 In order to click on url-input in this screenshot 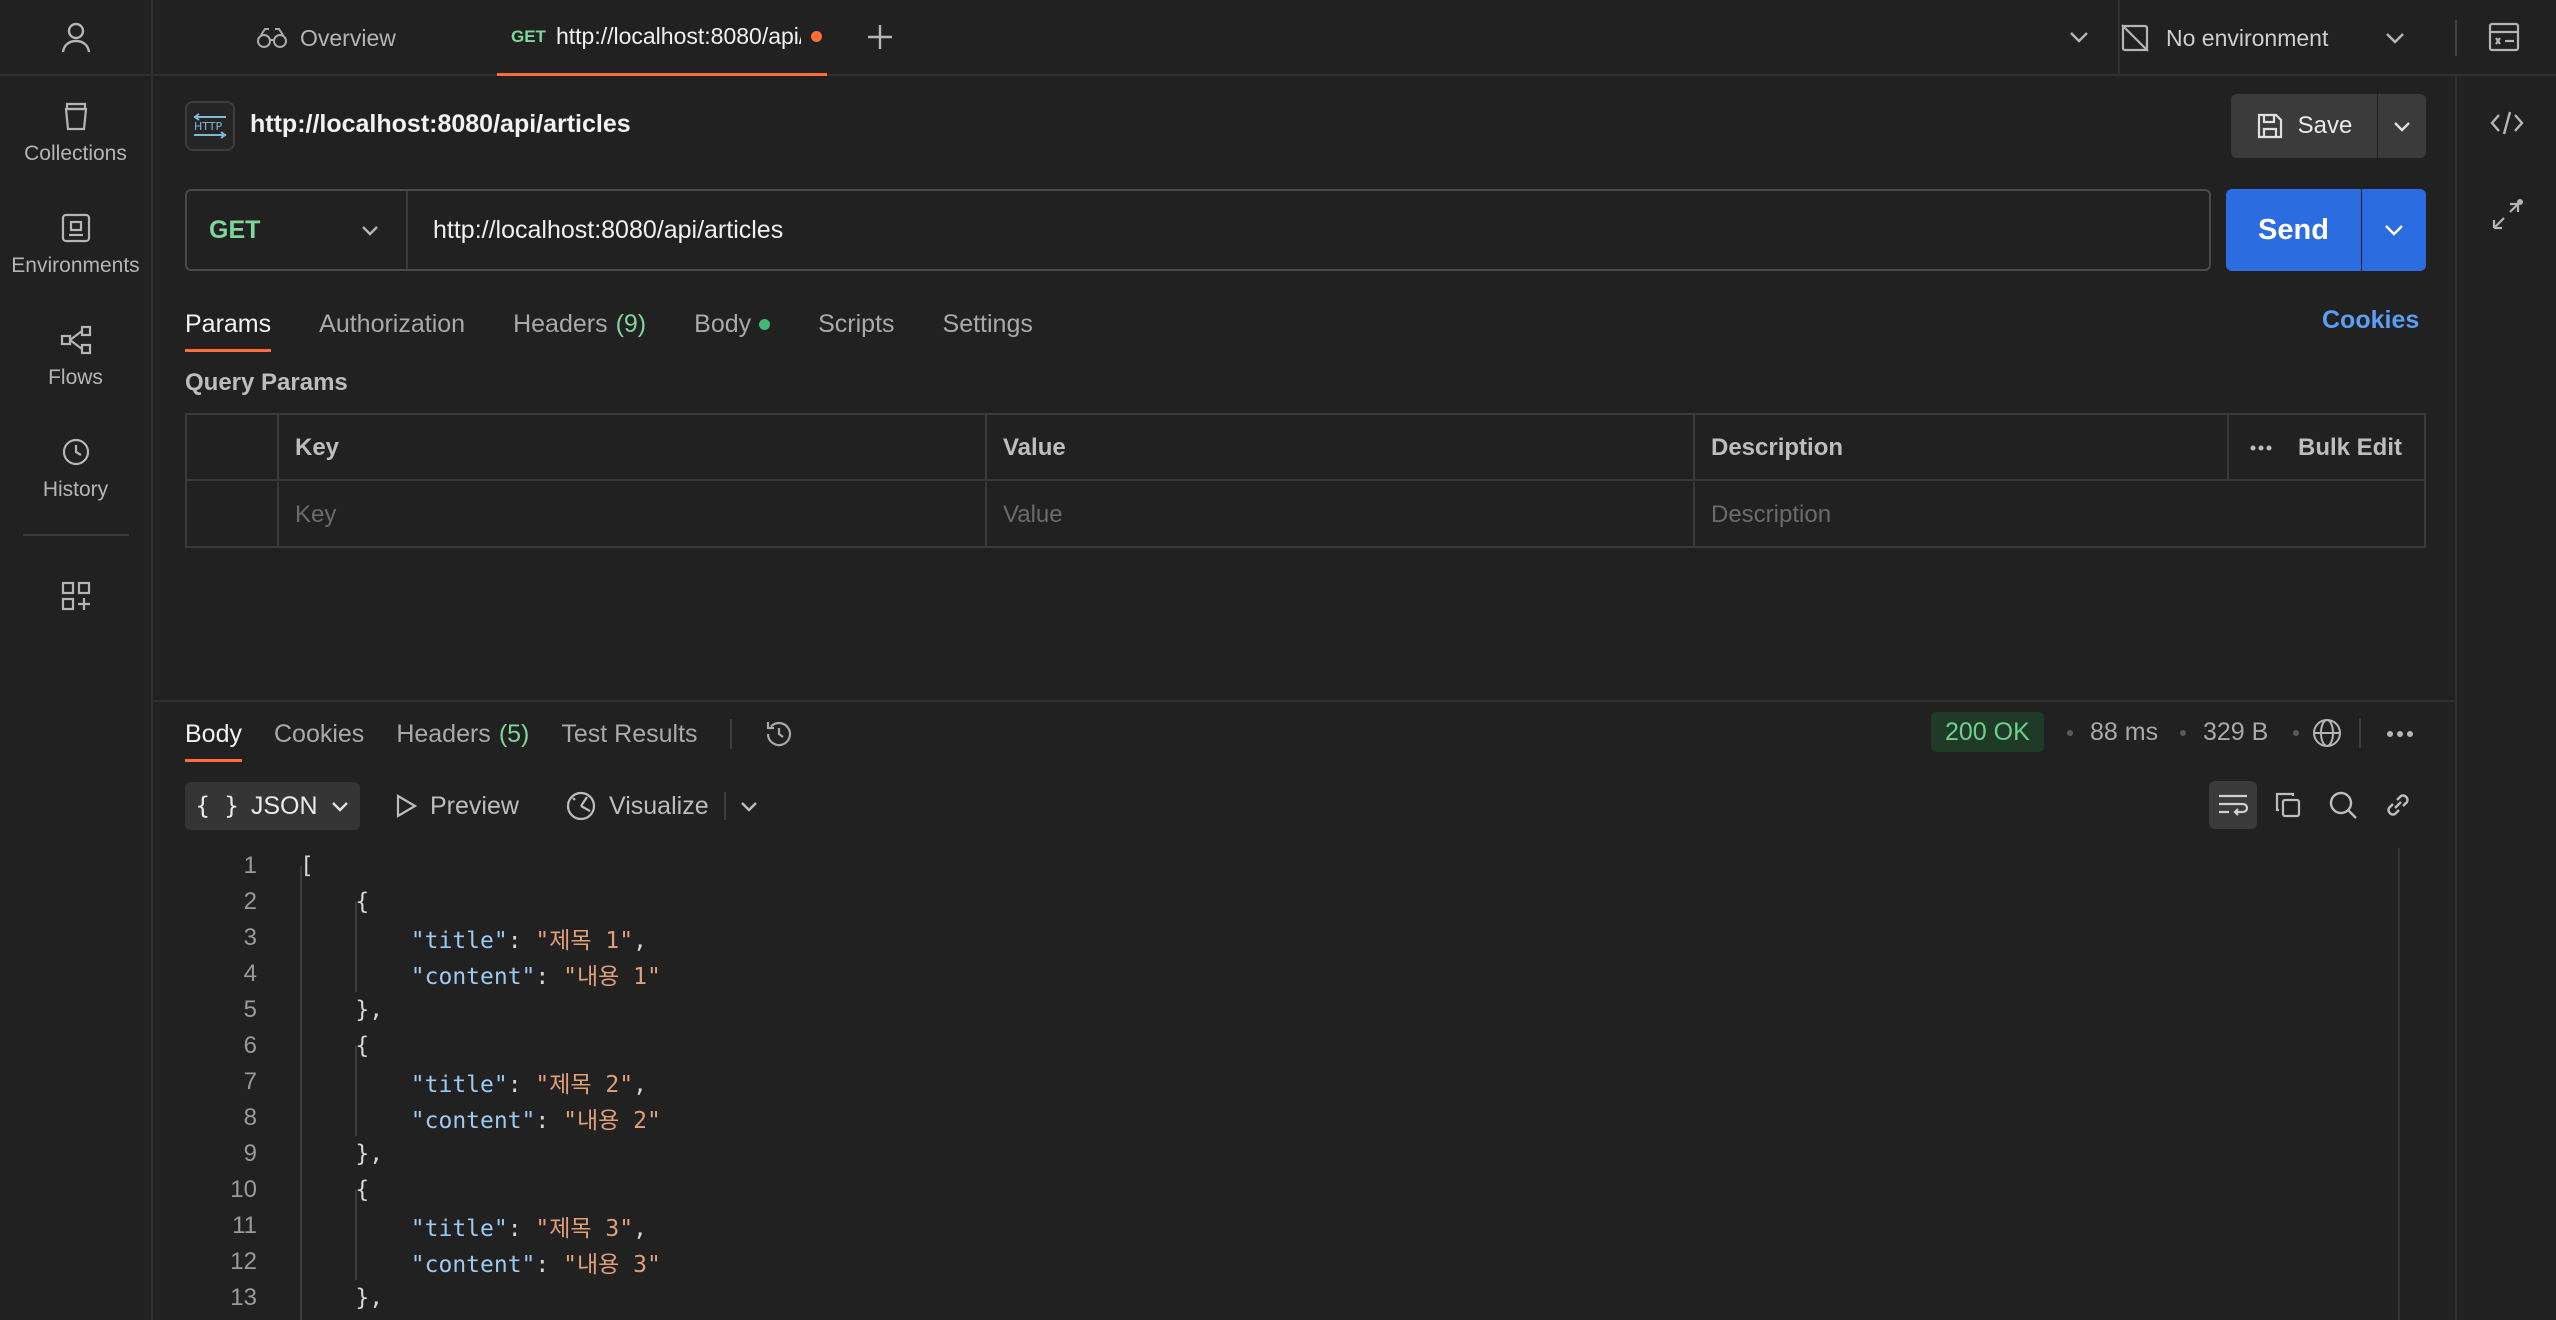, I will do `click(1313, 230)`.